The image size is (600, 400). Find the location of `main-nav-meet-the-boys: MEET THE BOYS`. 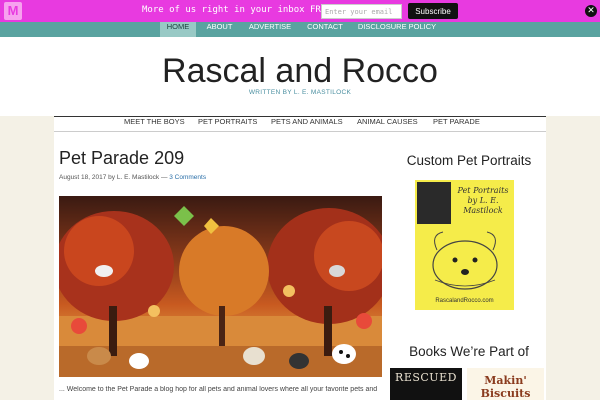

main-nav-meet-the-boys: MEET THE BOYS is located at coordinates (154, 124).